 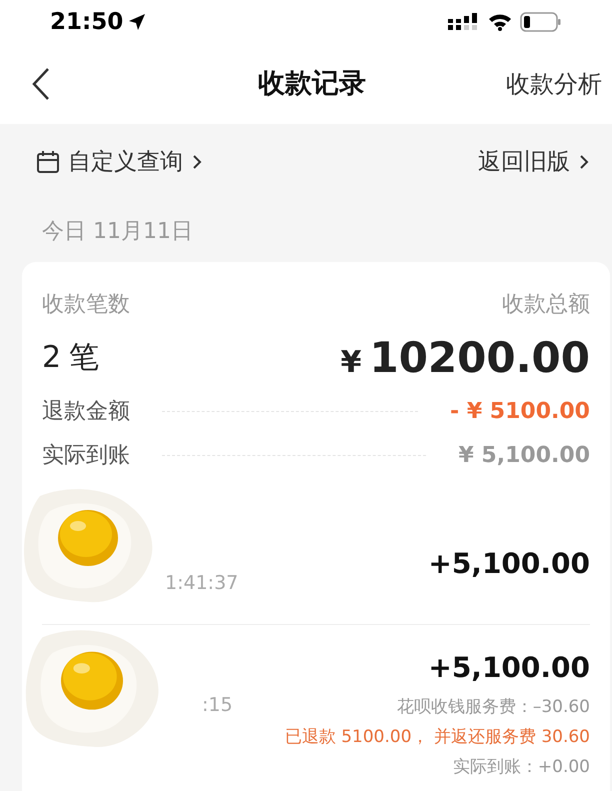 What do you see at coordinates (48, 162) in the screenshot?
I see `calendar-icon` at bounding box center [48, 162].